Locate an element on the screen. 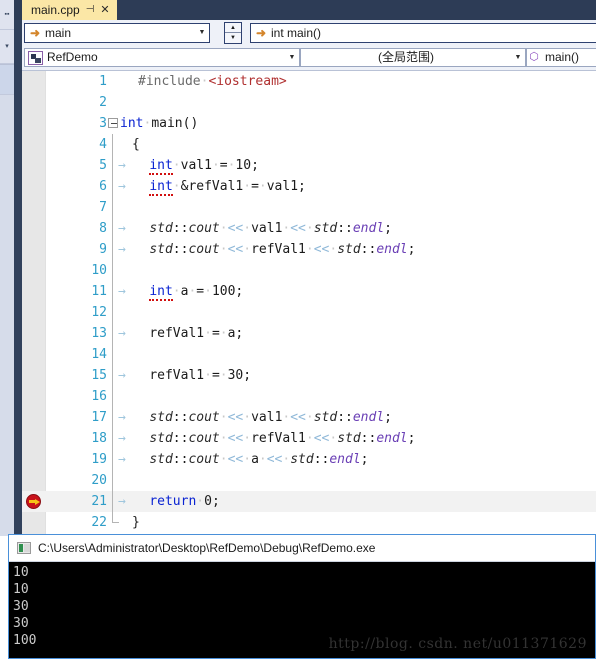 Image resolution: width=596 pixels, height=659 pixels. scope-dropdown: (全局范围) ▼ is located at coordinates (413, 57).